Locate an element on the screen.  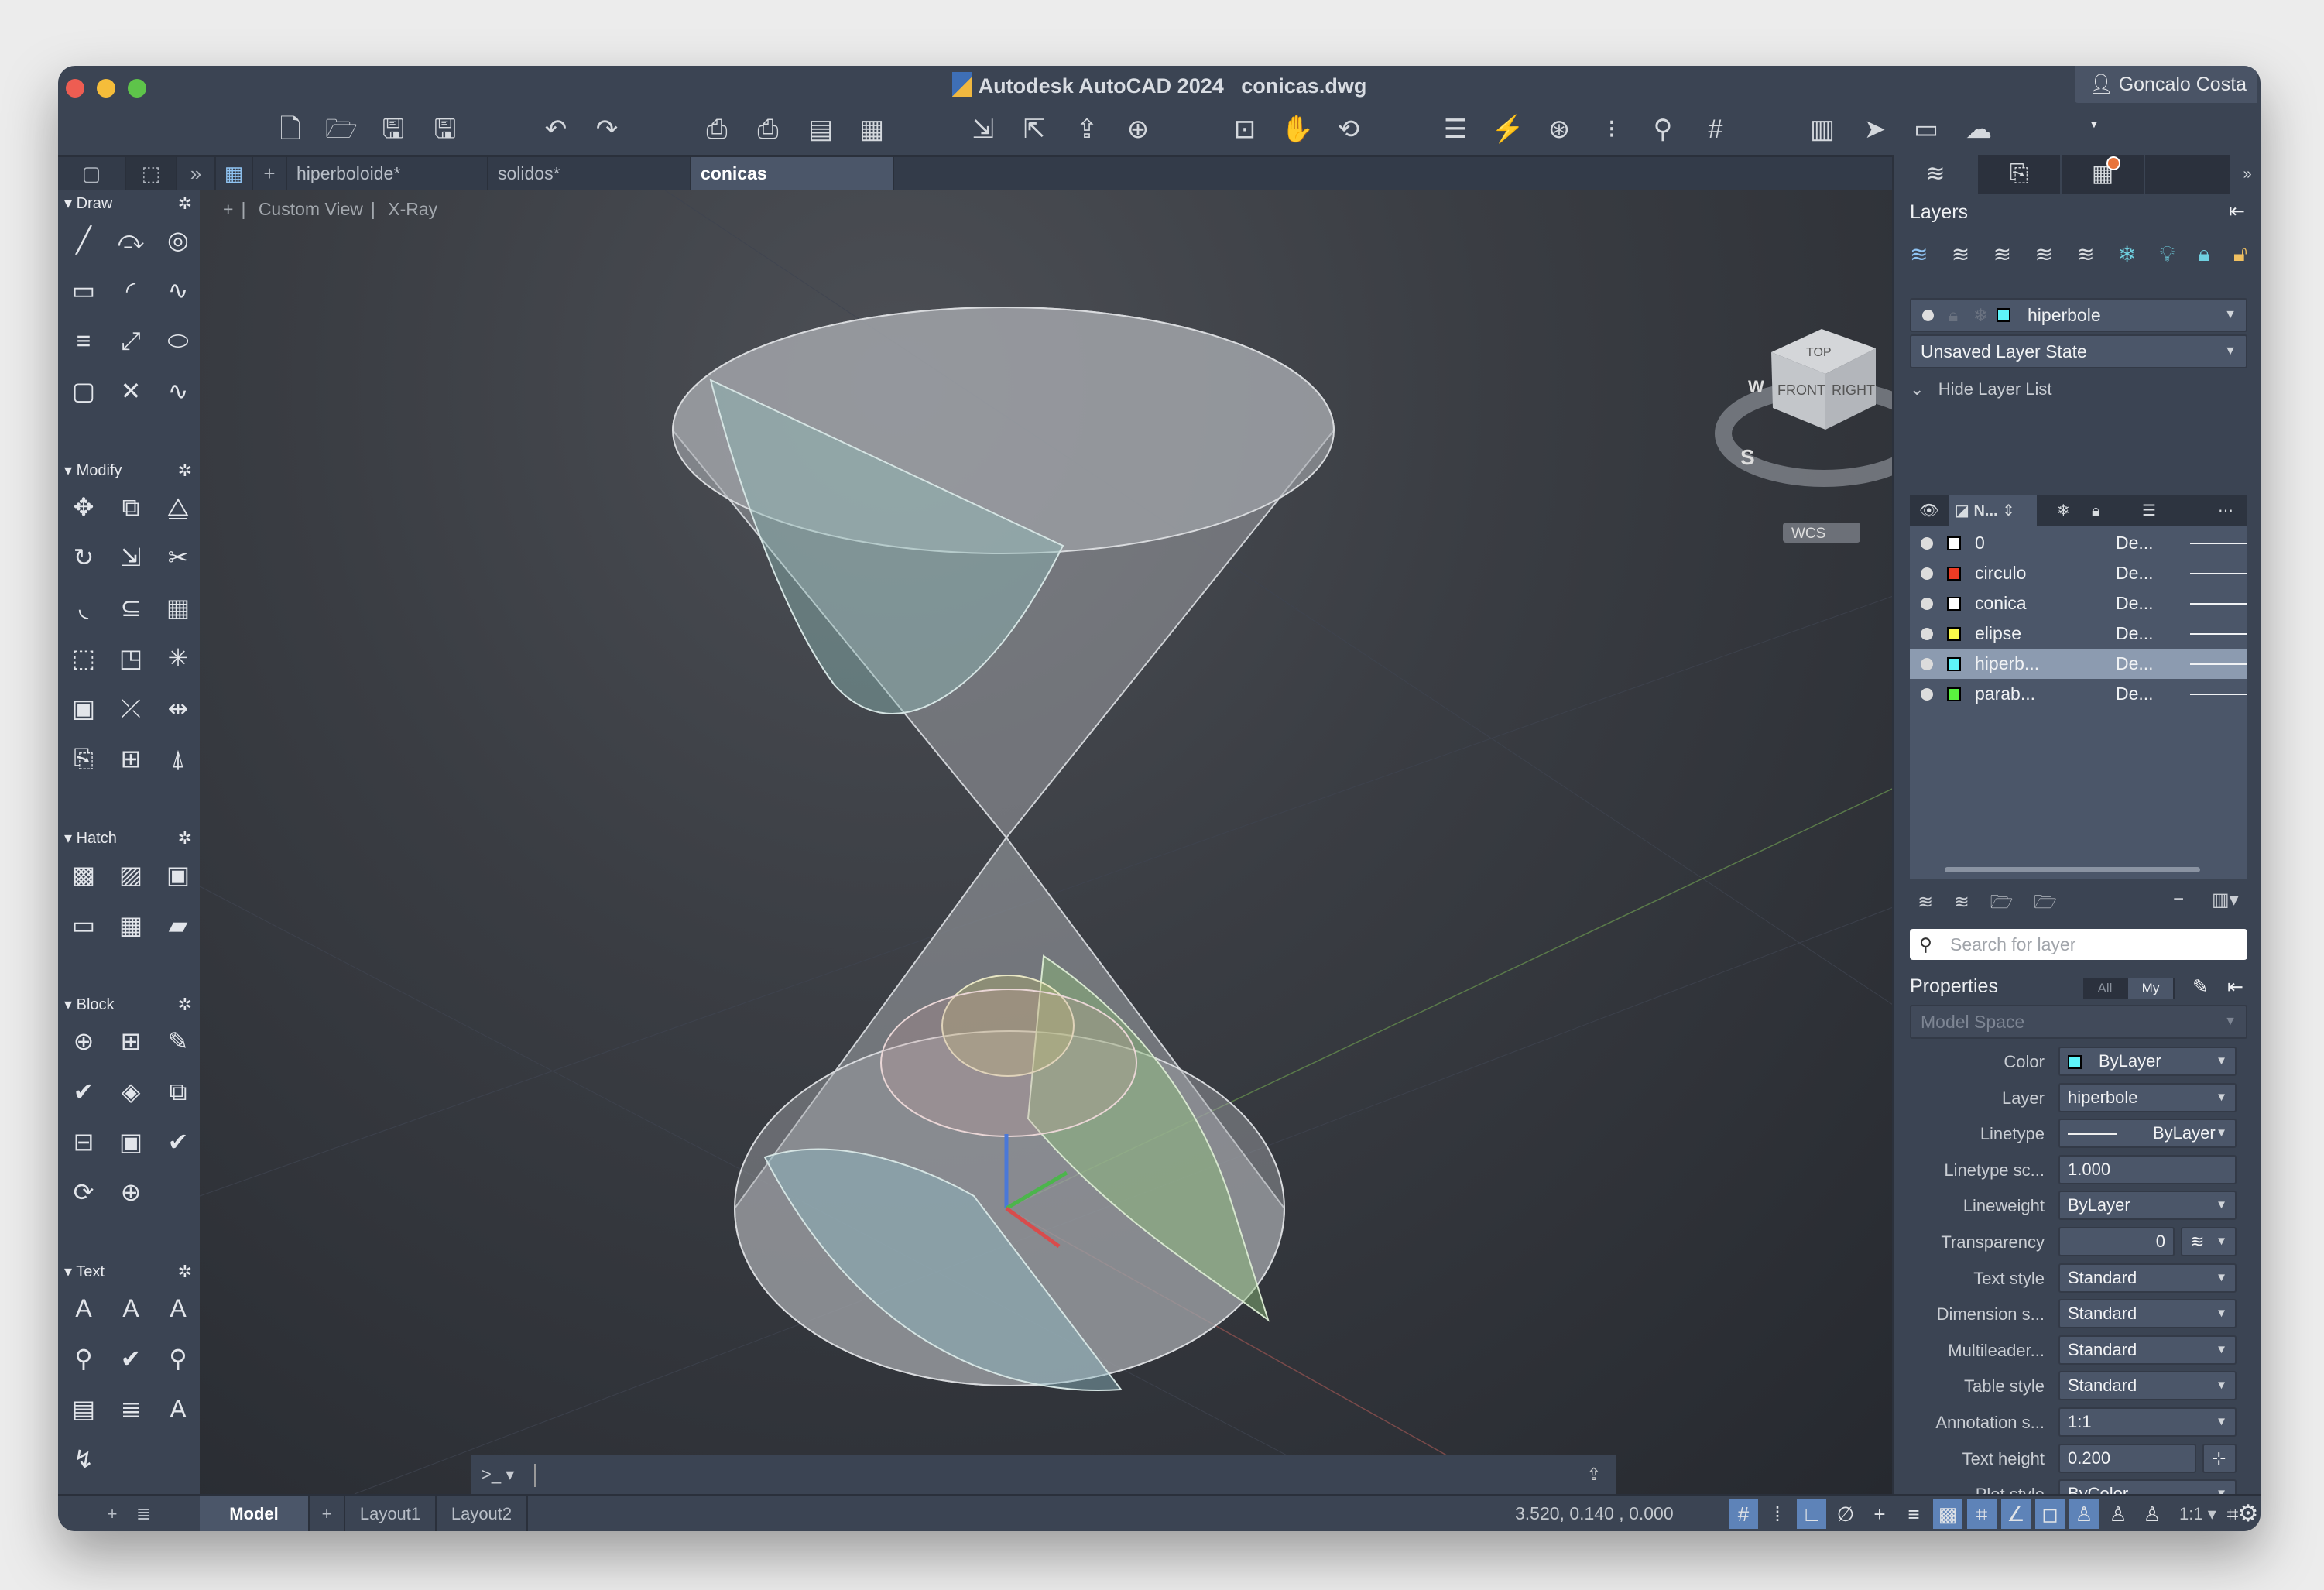
palette-menu-icon: ≣ is located at coordinates (143, 1513).